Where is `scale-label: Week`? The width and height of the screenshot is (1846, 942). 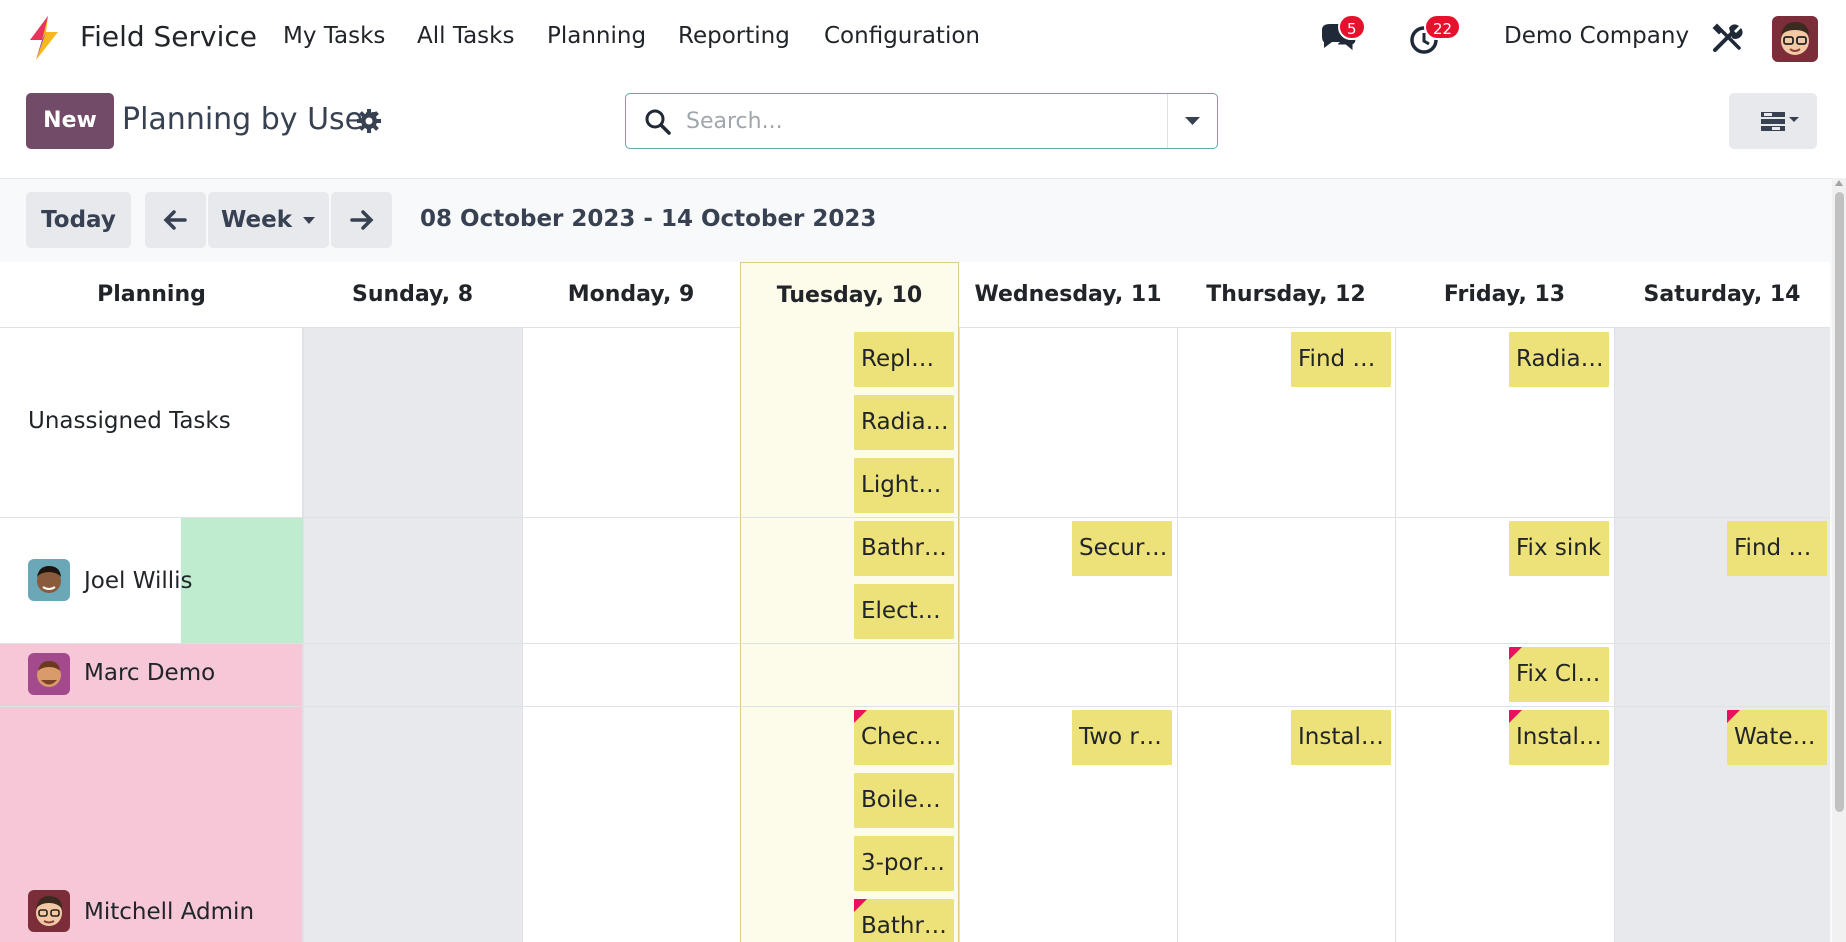 scale-label: Week is located at coordinates (256, 220).